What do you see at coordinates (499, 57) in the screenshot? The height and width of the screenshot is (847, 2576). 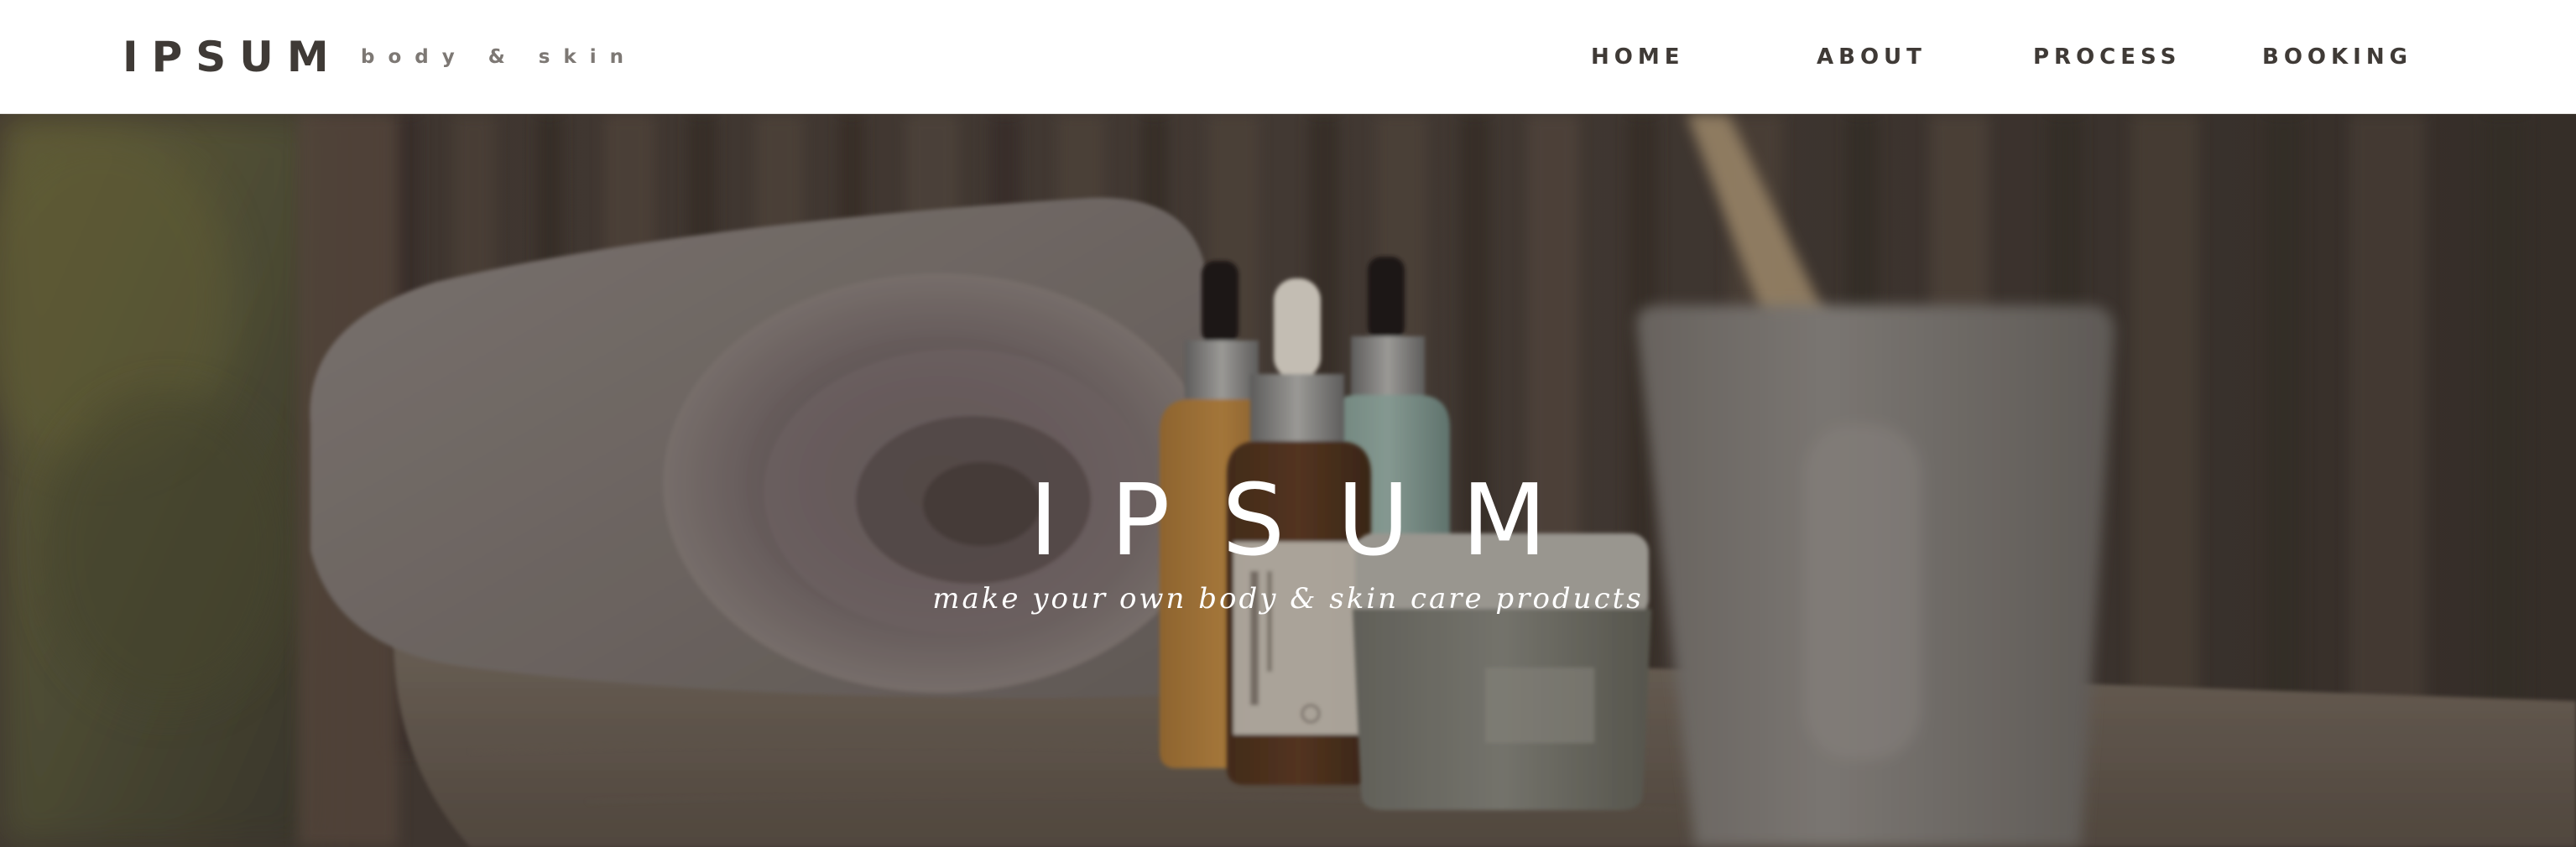 I see `site-tagline: body & skin` at bounding box center [499, 57].